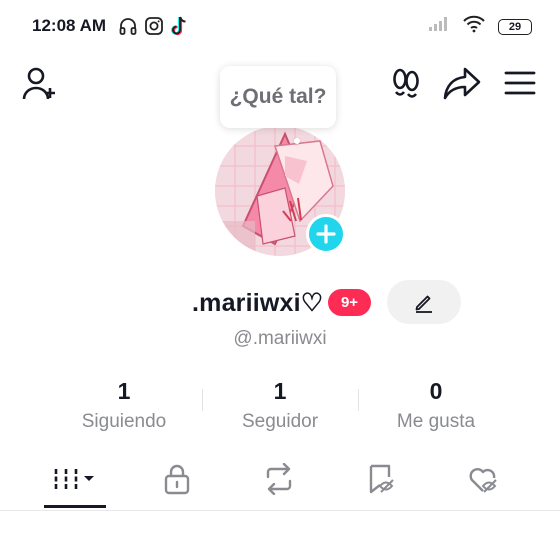  I want to click on battery-indicator: 29, so click(515, 26).